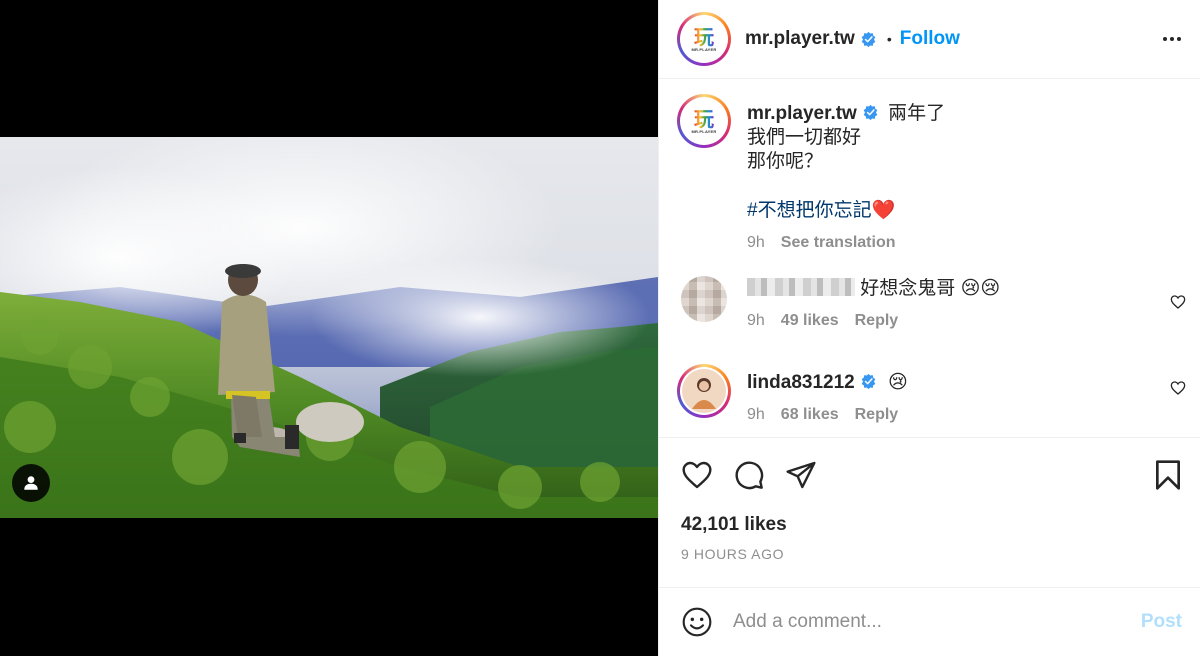 This screenshot has width=1200, height=656. I want to click on blurred-avatar, so click(704, 299).